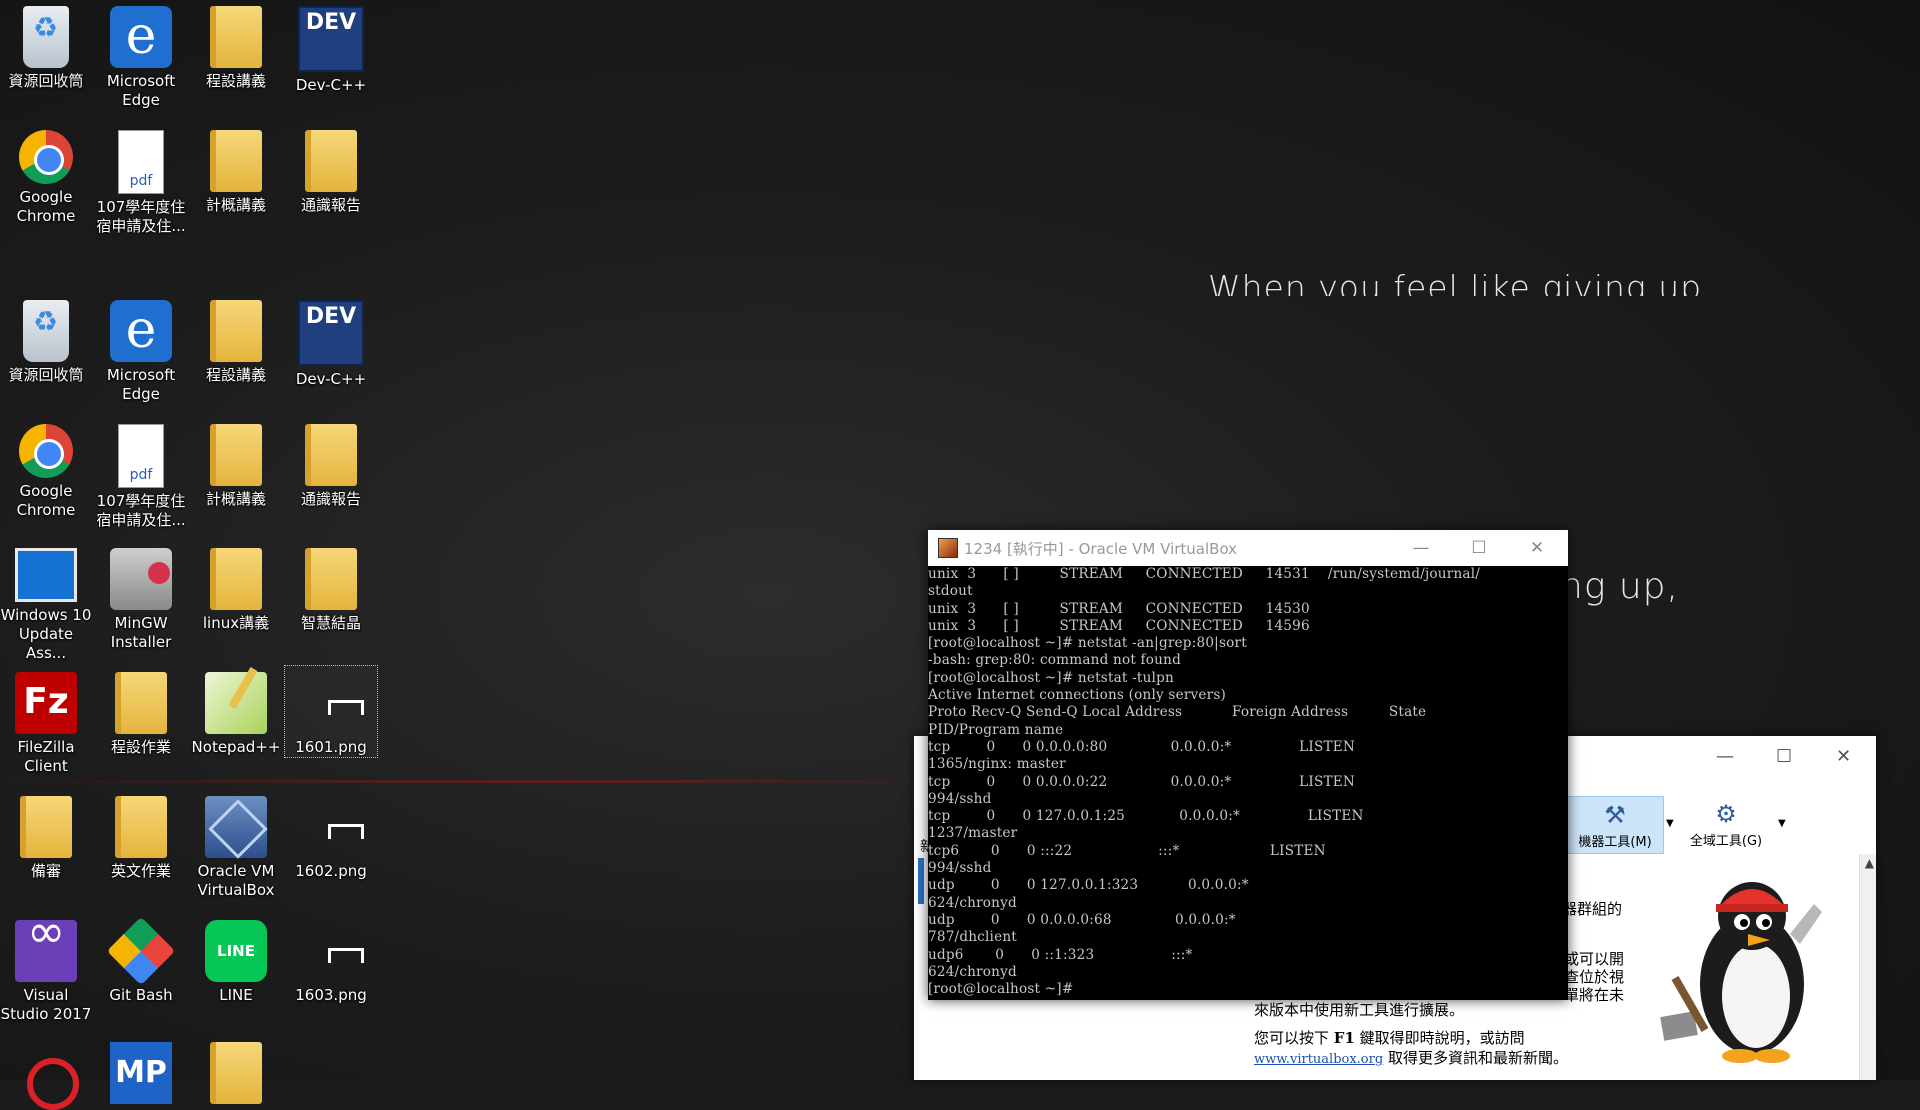 The image size is (1920, 1110). I want to click on desktop-icon: Git Bash, so click(141, 959).